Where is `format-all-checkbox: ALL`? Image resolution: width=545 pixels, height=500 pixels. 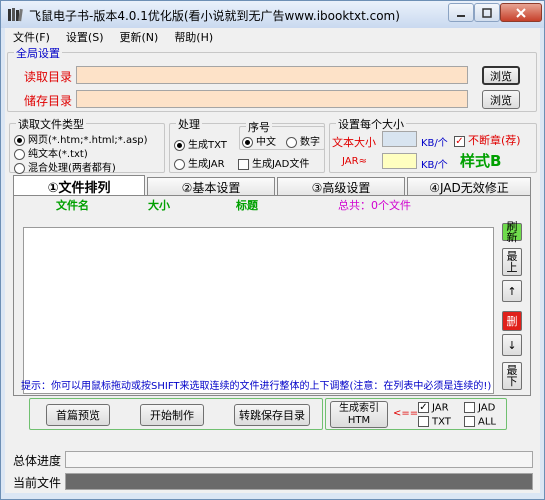
format-all-checkbox: ALL is located at coordinates (480, 422).